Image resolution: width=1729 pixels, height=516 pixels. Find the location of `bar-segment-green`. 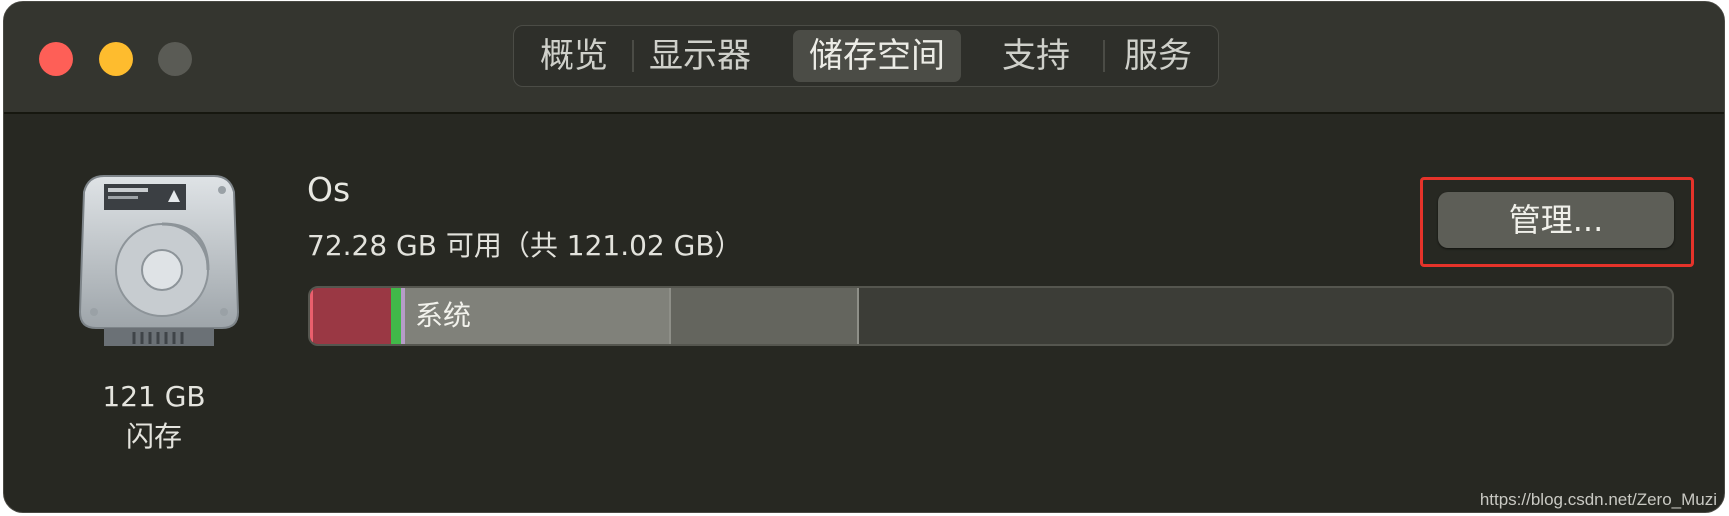

bar-segment-green is located at coordinates (396, 316).